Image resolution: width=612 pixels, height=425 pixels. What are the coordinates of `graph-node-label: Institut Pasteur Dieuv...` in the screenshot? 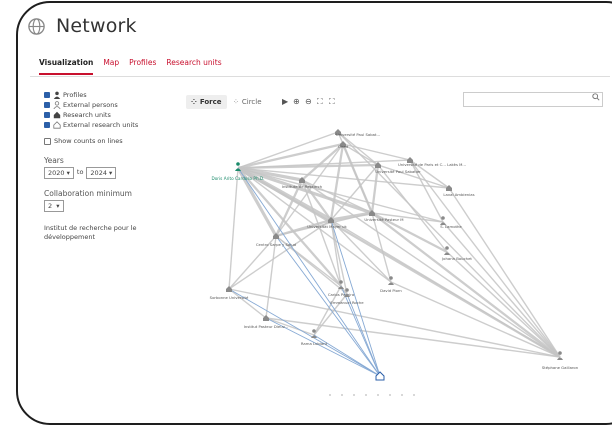 It's located at (266, 326).